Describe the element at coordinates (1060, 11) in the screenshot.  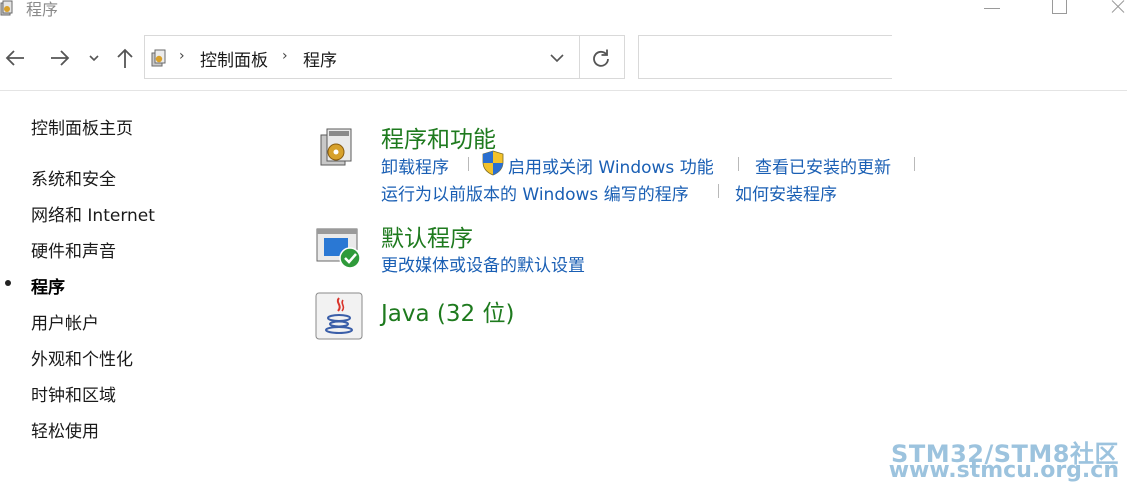
I see `maximize-button` at that location.